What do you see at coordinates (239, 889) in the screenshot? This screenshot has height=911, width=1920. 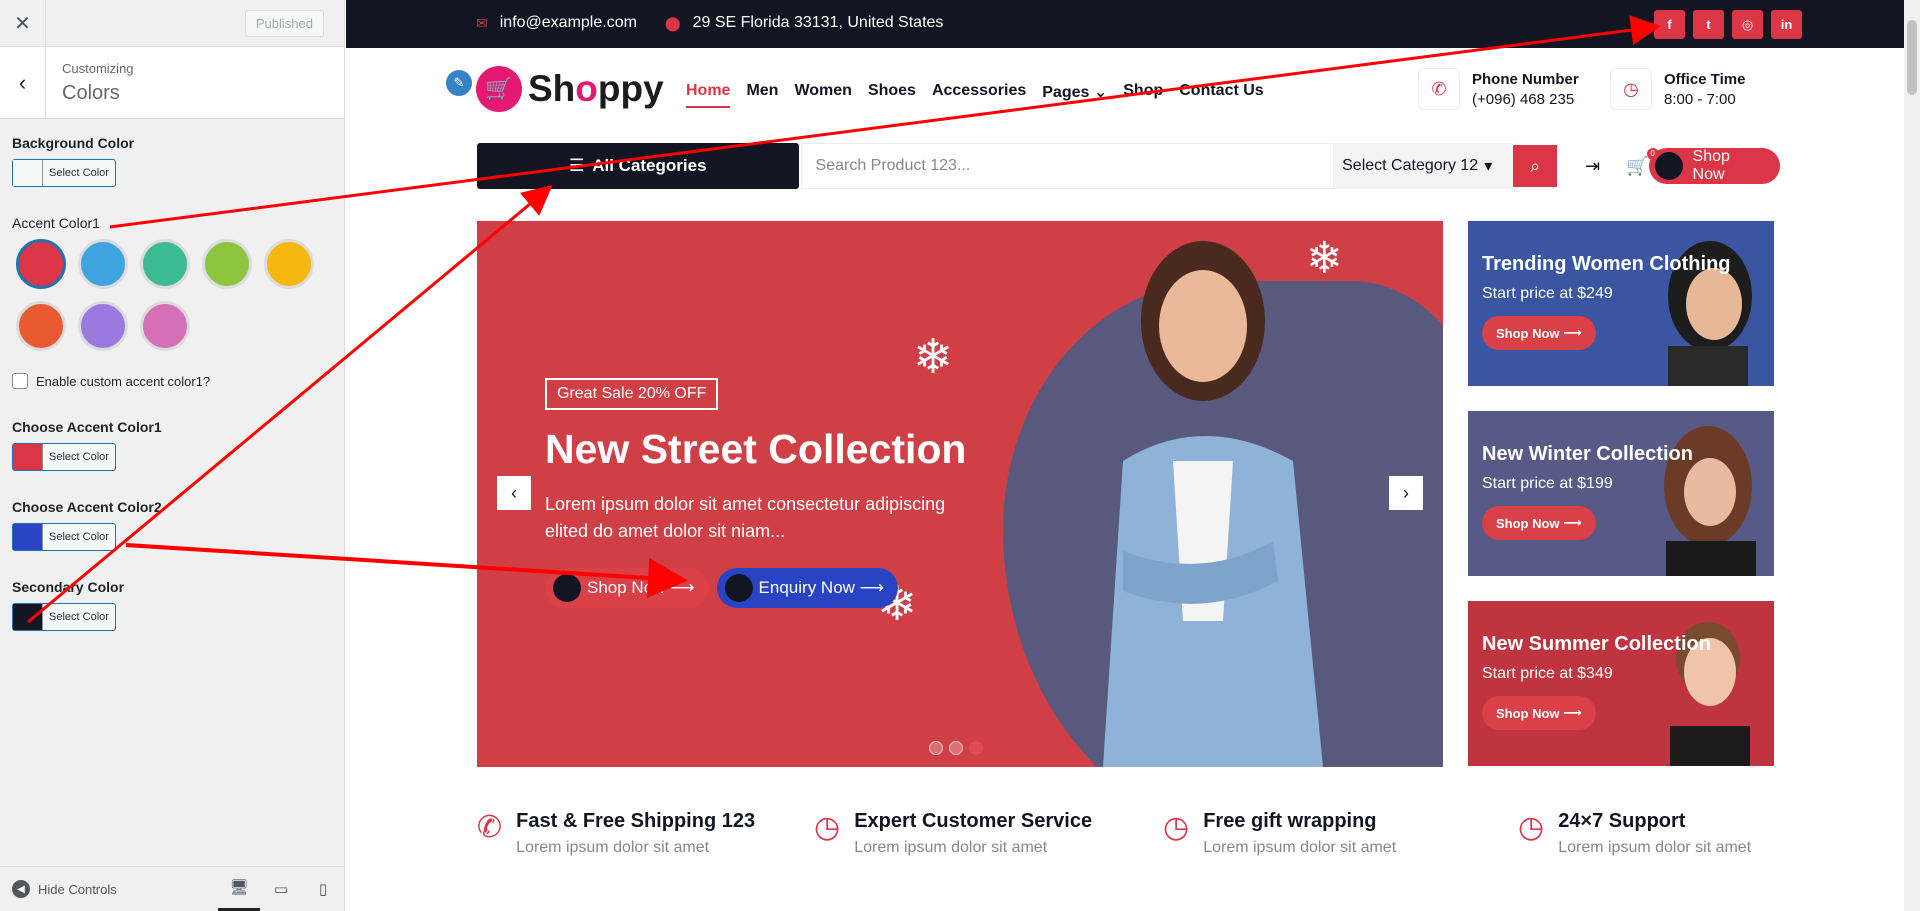 I see `desktop-preview-icon: 🖥` at bounding box center [239, 889].